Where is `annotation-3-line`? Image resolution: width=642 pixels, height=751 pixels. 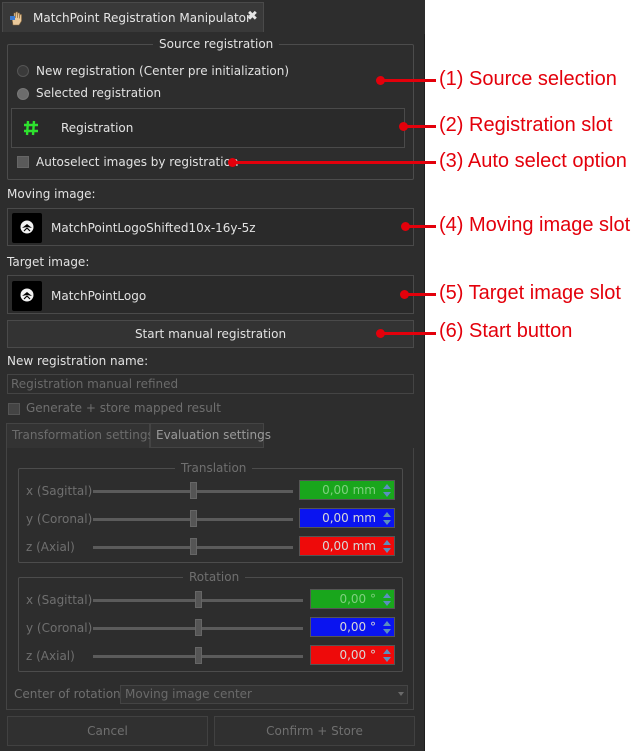 annotation-3-line is located at coordinates (334, 162).